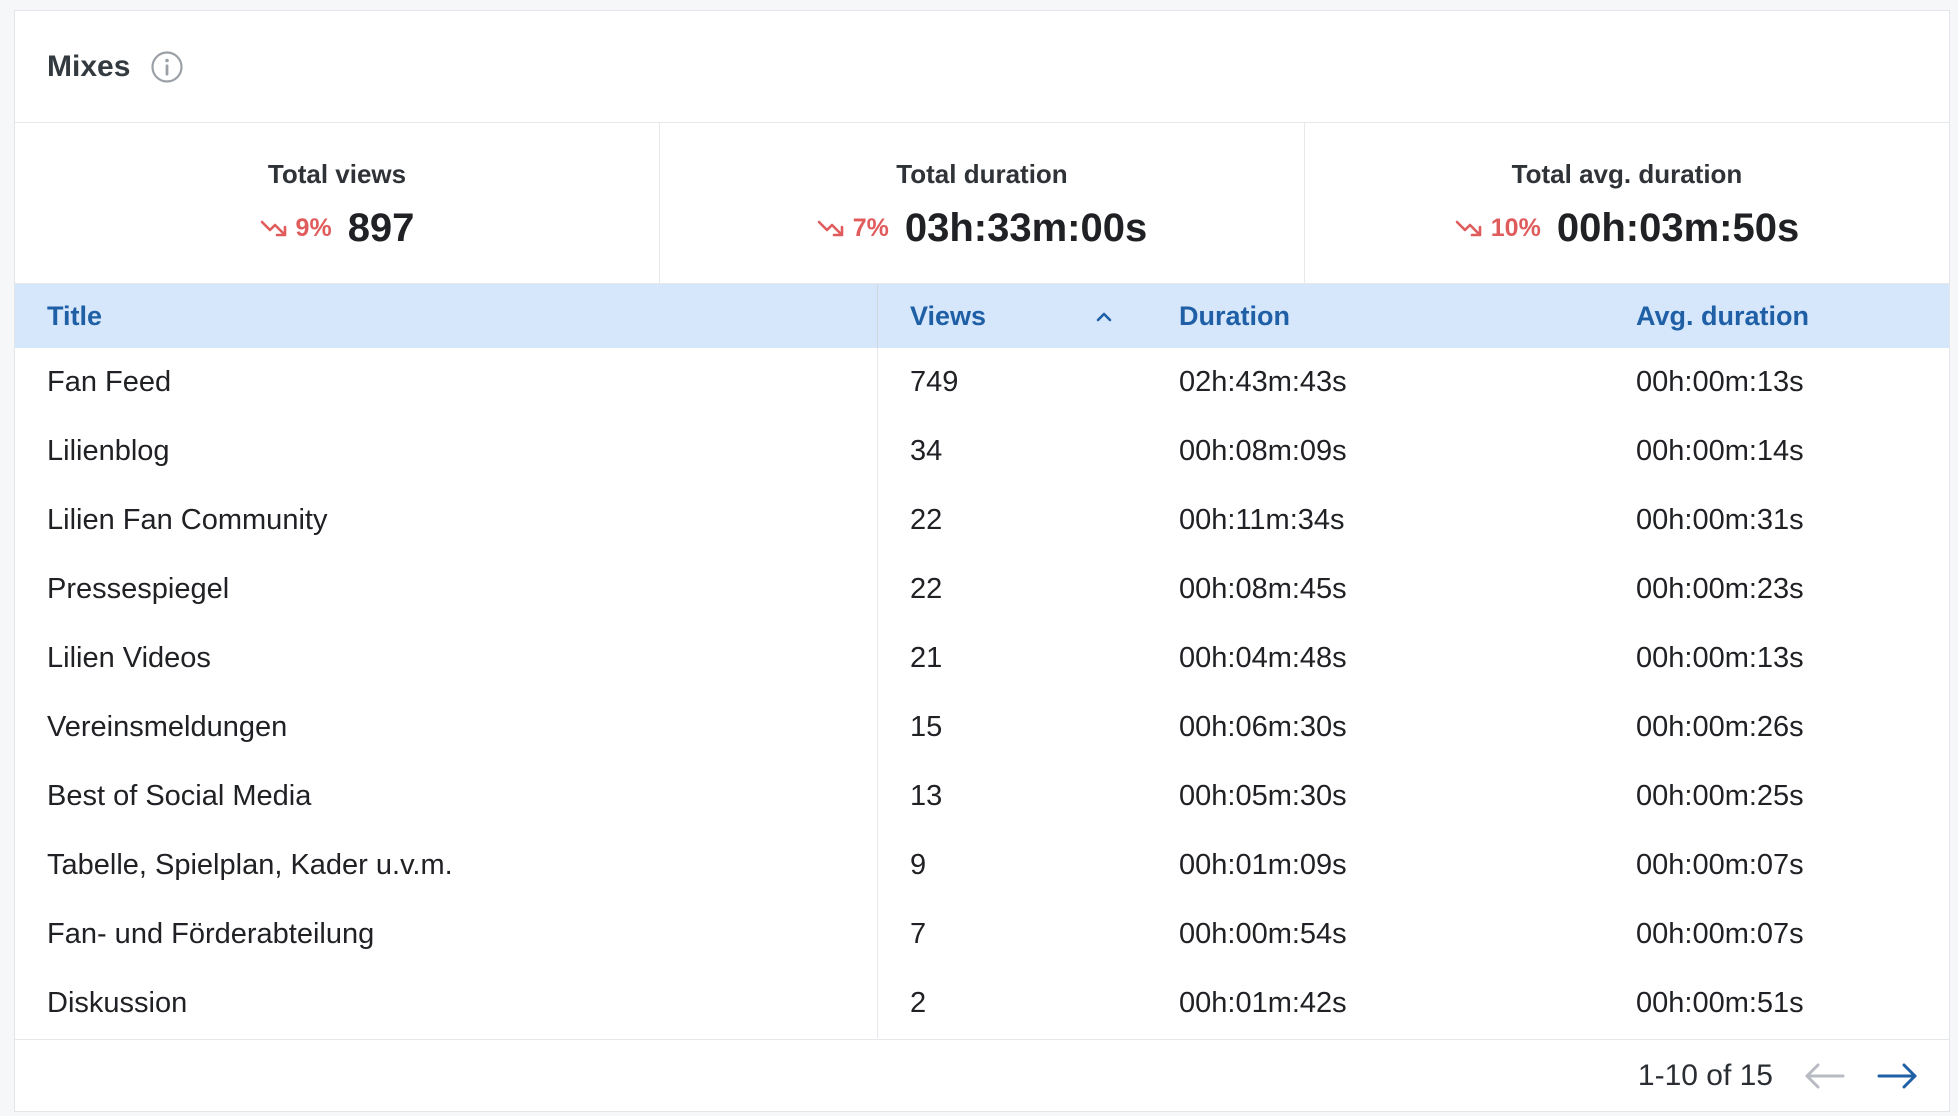 The image size is (1958, 1116). I want to click on cell-avg-duration: 00h:00m:51s, so click(1720, 1003).